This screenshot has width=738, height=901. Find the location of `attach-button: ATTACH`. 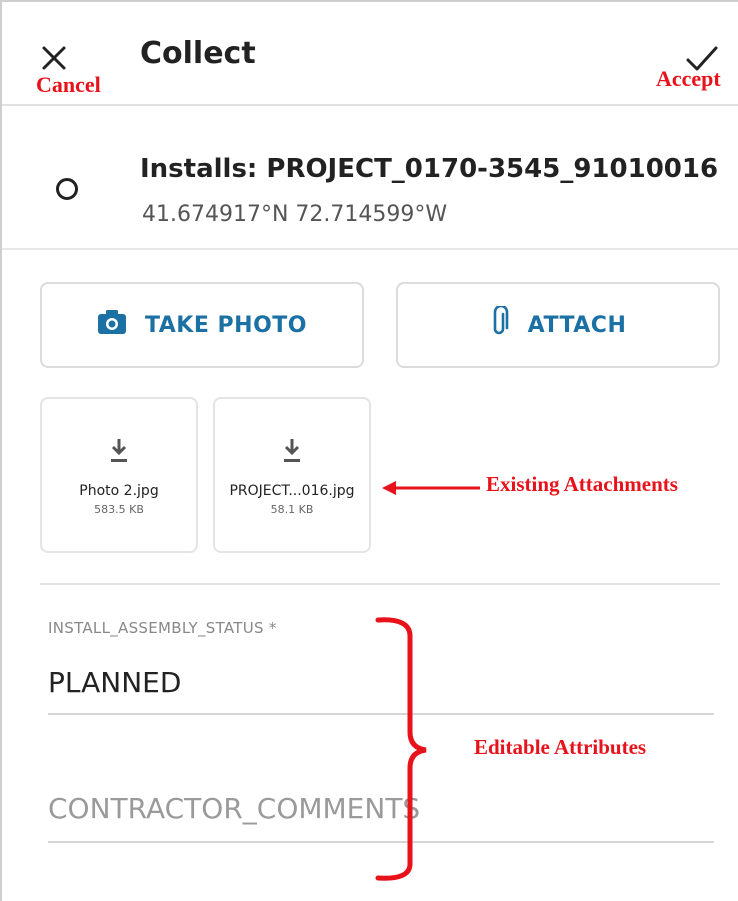

attach-button: ATTACH is located at coordinates (558, 325).